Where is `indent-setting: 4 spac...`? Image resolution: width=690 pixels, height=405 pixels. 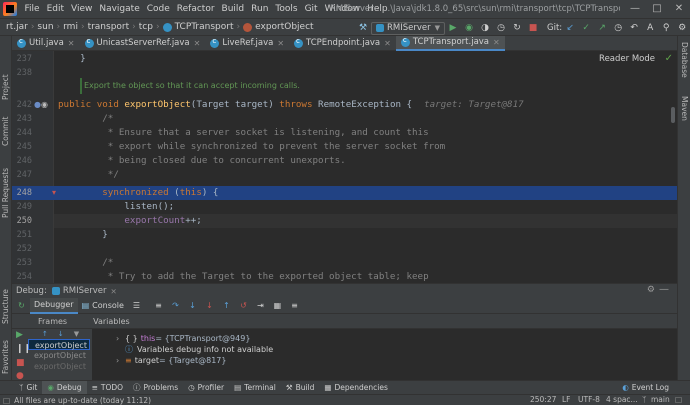 indent-setting: 4 spac... is located at coordinates (622, 399).